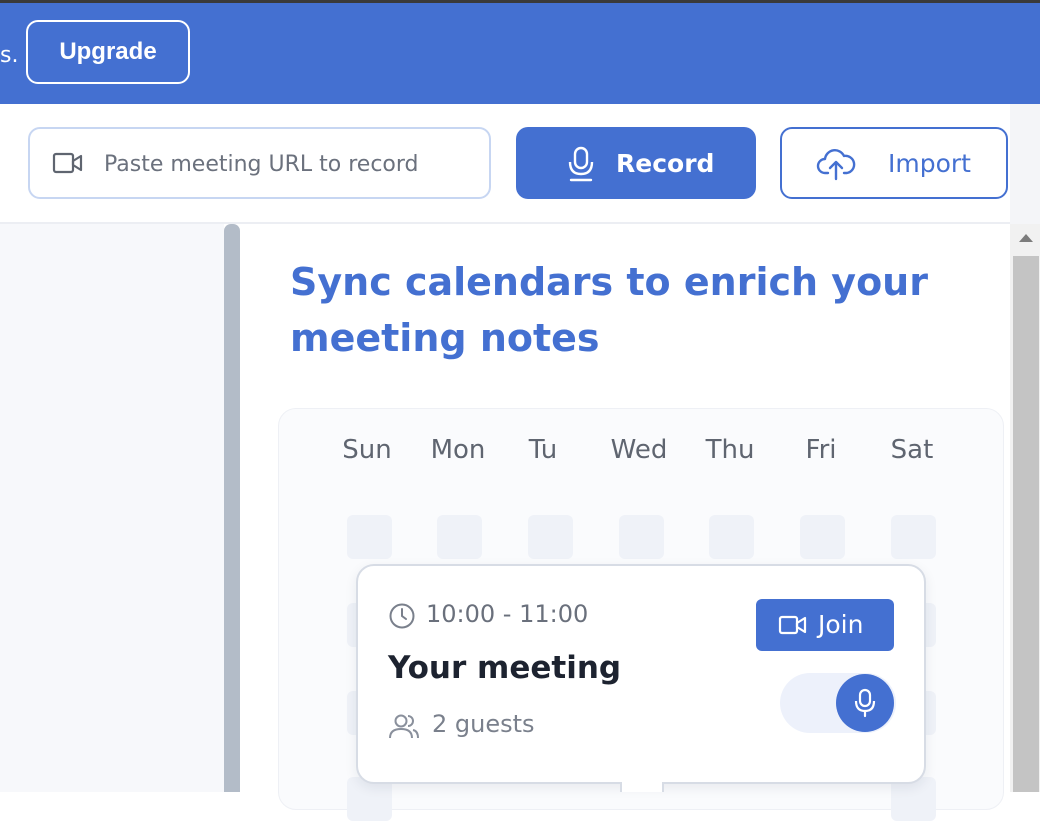 The height and width of the screenshot is (821, 1040). I want to click on heading-line-2: meeting notes, so click(445, 338).